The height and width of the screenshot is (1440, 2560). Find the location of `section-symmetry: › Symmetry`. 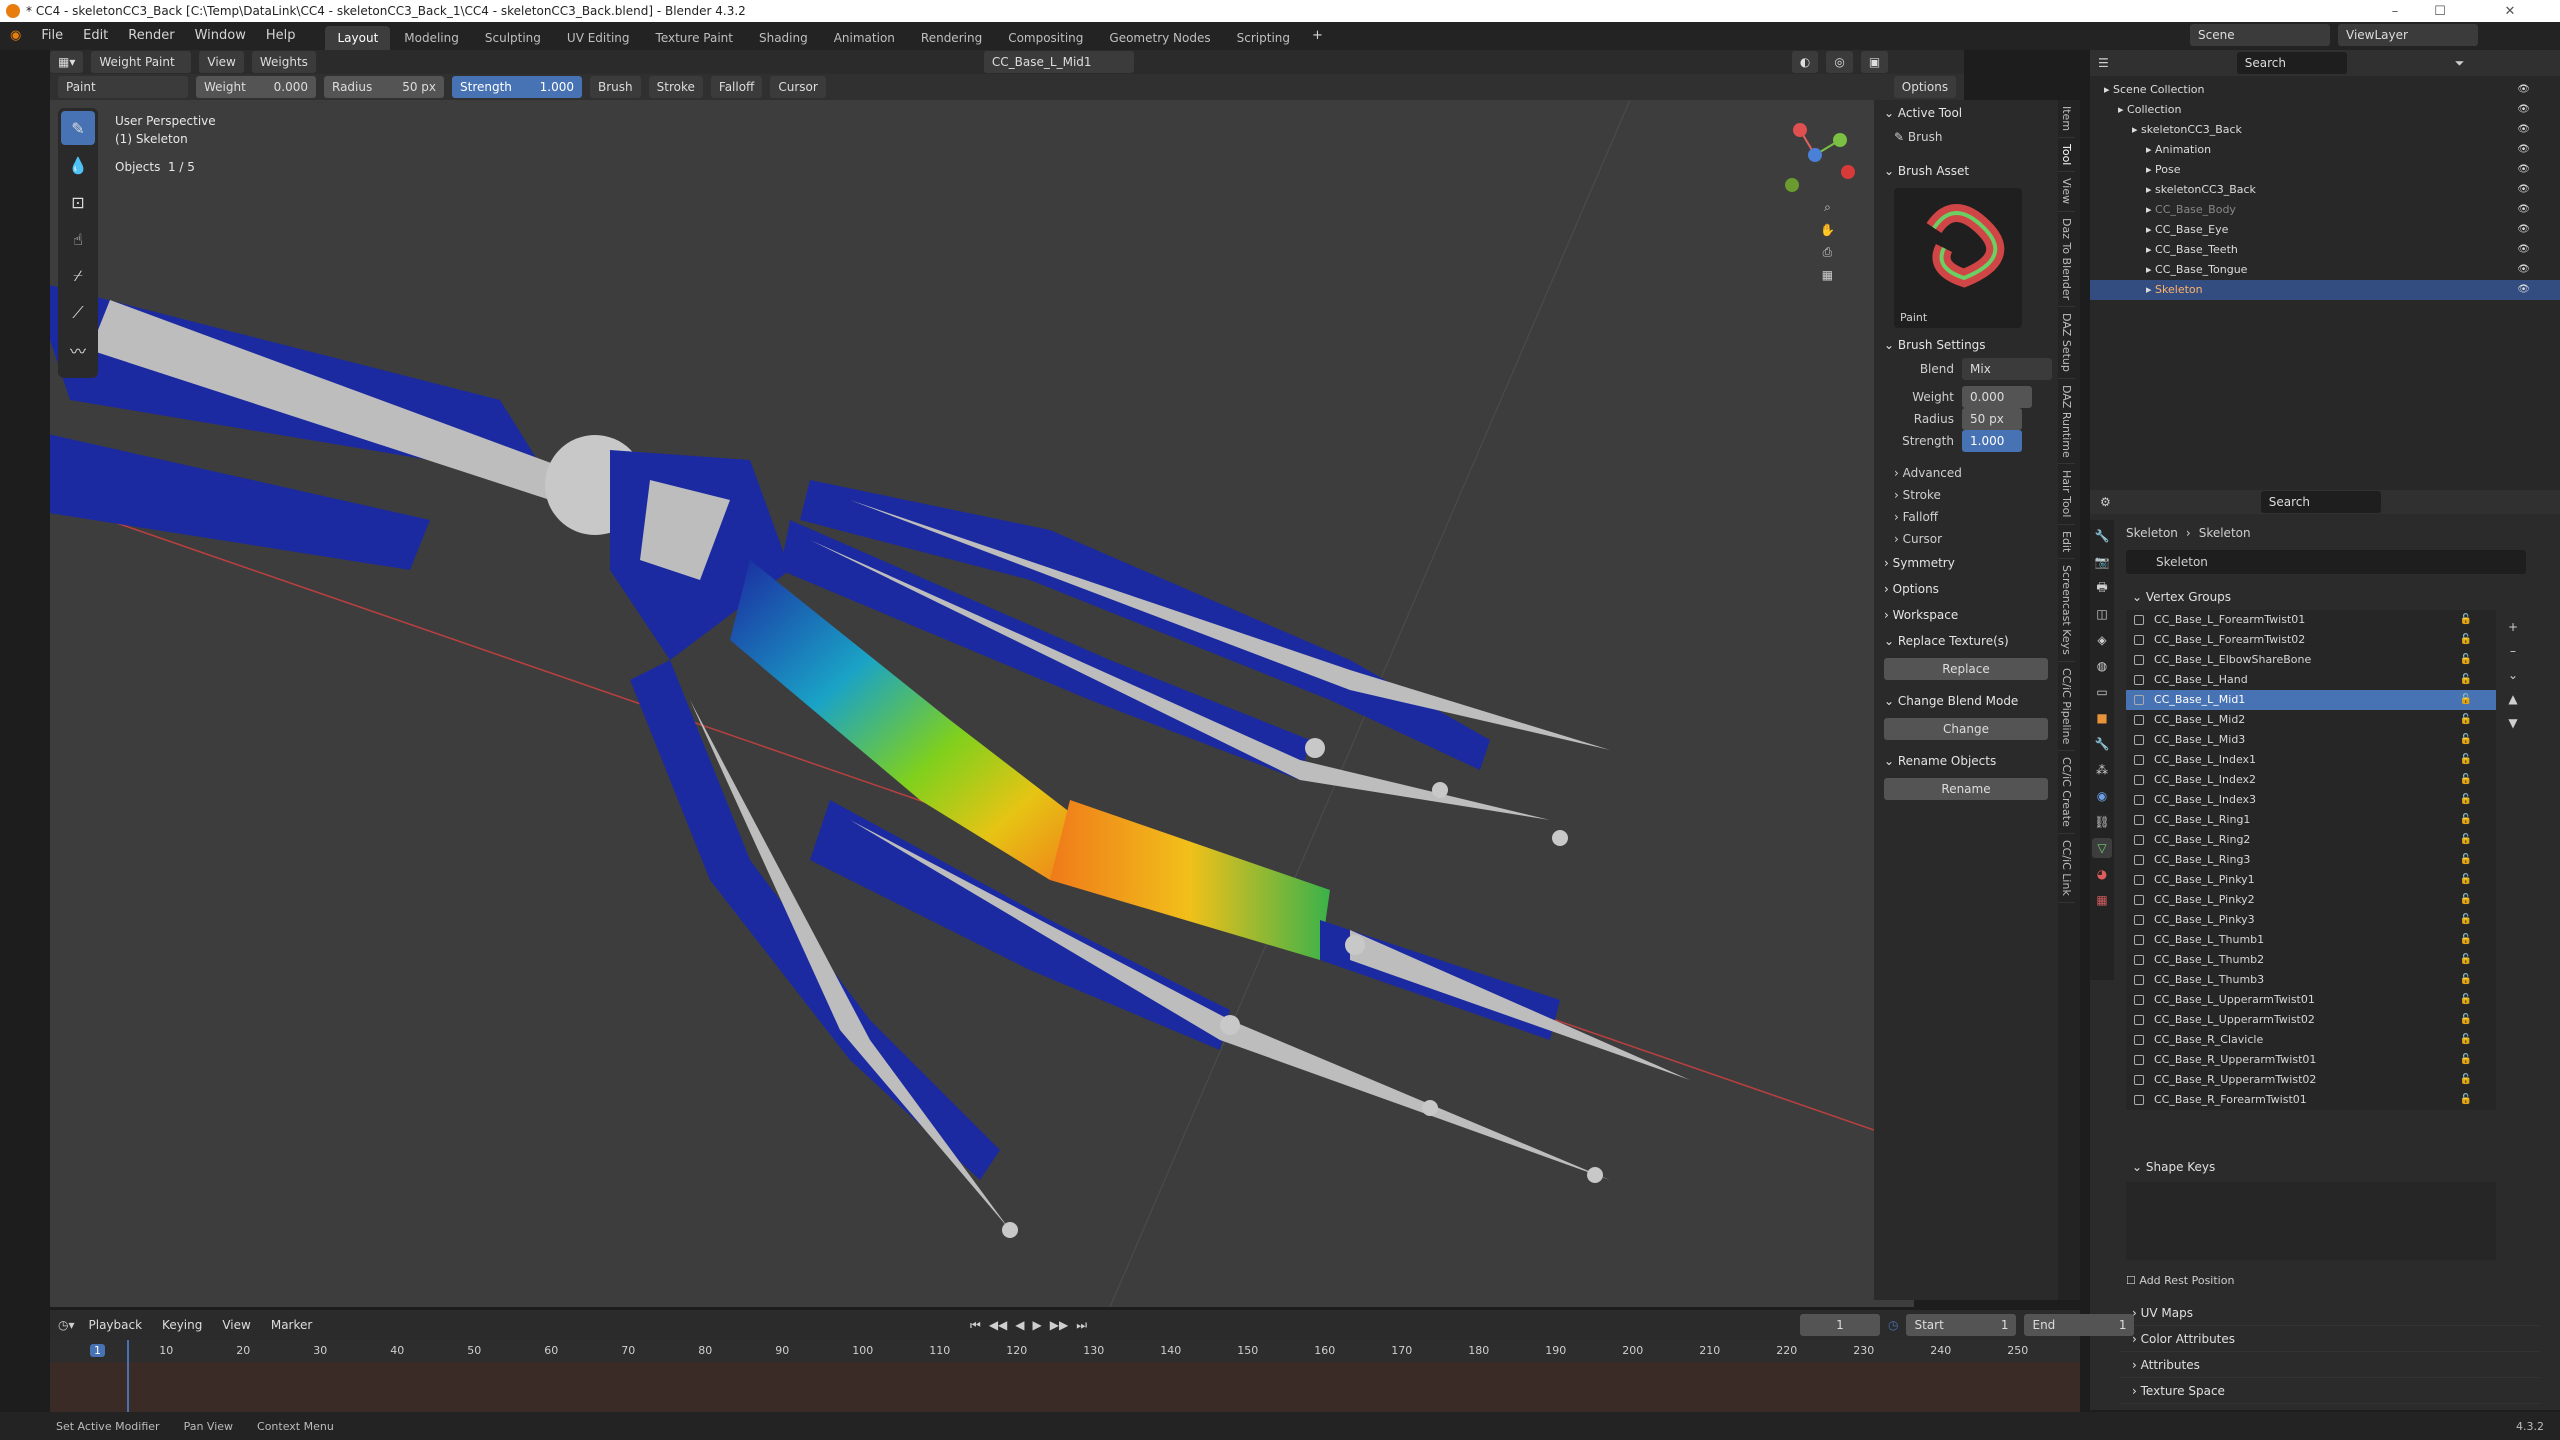

section-symmetry: › Symmetry is located at coordinates (1966, 563).